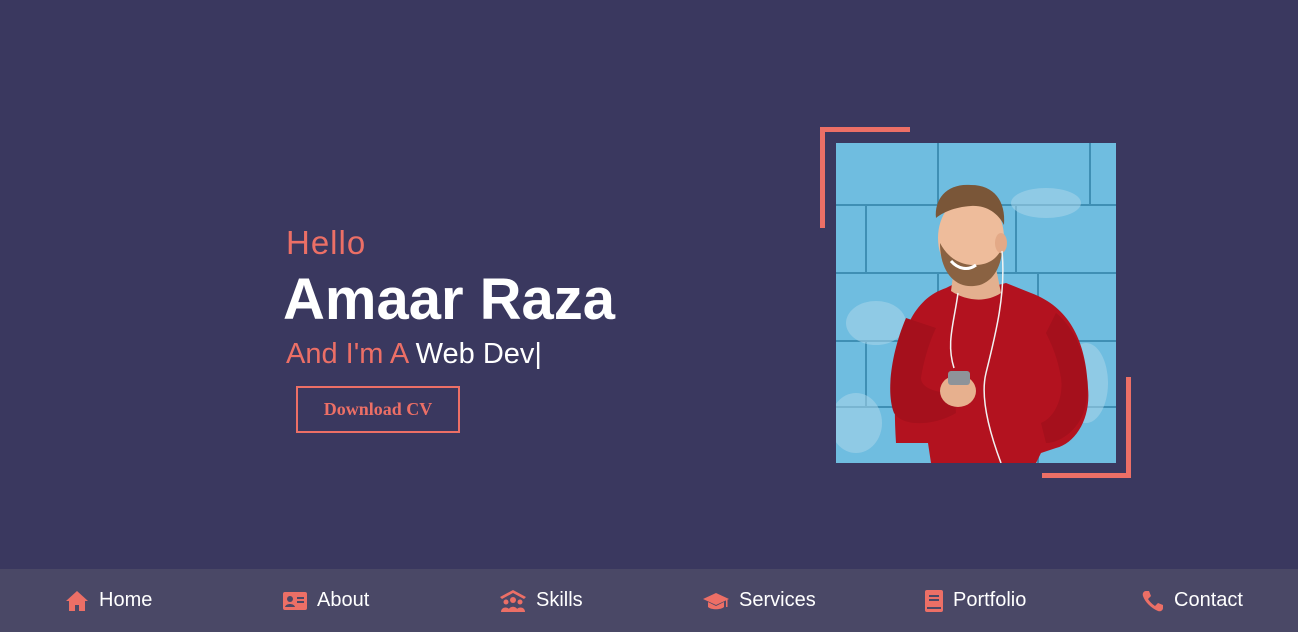 The height and width of the screenshot is (632, 1298). Describe the element at coordinates (559, 600) in the screenshot. I see `nav-label-skills: Skills` at that location.